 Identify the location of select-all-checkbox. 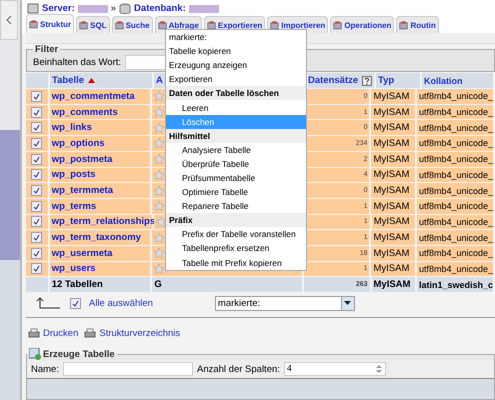
(75, 303).